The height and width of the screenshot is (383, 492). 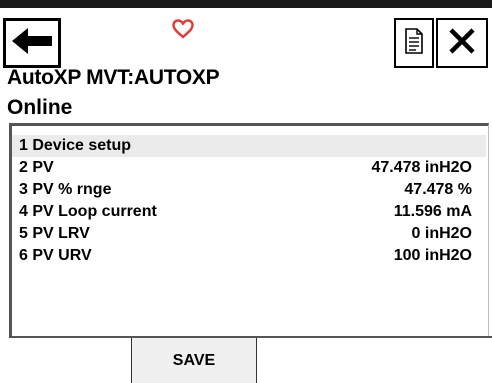 I want to click on heart-outline-icon, so click(x=183, y=31).